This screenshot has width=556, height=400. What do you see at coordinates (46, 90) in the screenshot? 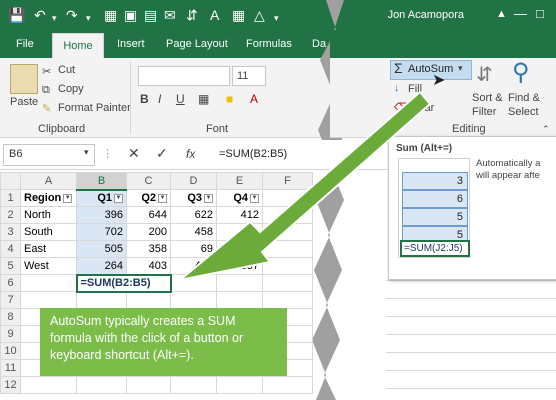
I see `copy-icon: ⧉` at bounding box center [46, 90].